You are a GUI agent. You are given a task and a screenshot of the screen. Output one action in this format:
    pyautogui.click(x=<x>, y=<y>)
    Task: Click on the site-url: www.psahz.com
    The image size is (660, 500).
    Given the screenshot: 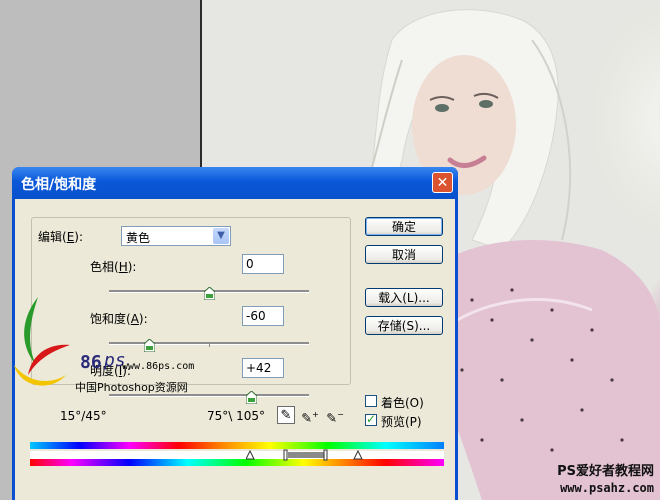 What is the action you would take?
    pyautogui.click(x=607, y=488)
    